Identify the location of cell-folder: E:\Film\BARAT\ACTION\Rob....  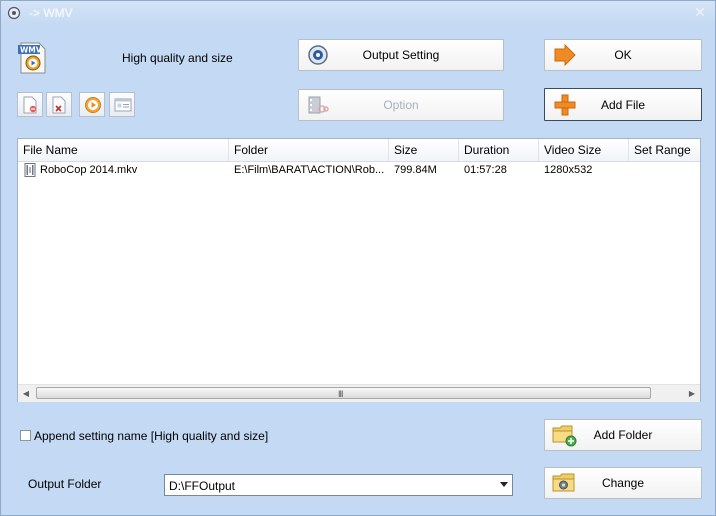
(309, 170).